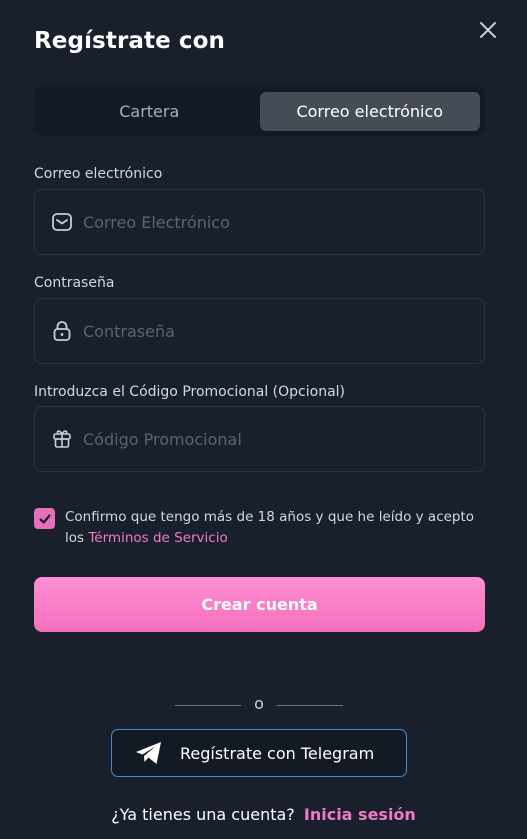  I want to click on promo-code-field, so click(259, 439).